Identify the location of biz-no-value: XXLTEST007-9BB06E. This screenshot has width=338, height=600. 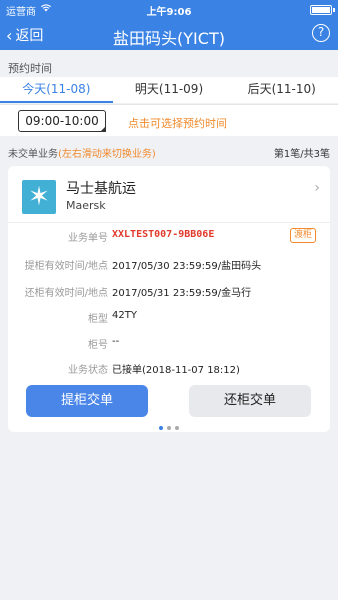
(163, 234).